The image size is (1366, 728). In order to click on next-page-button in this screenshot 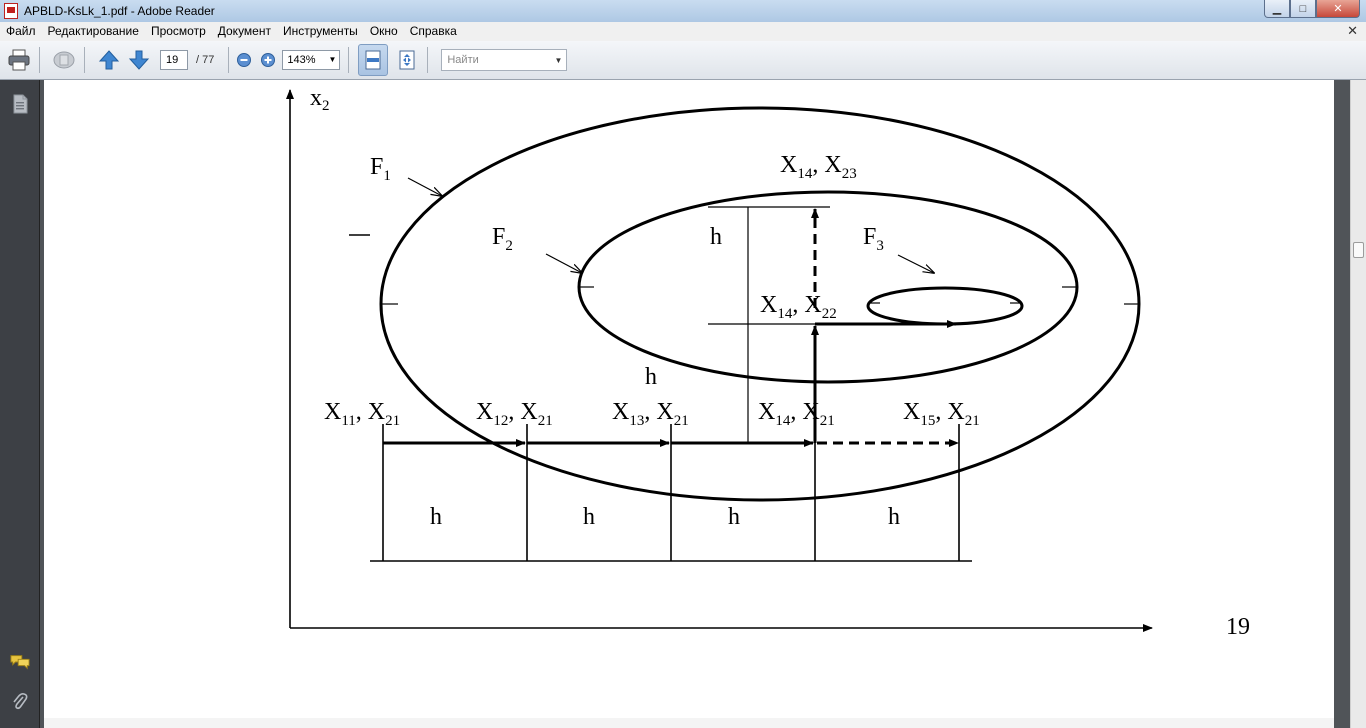, I will do `click(139, 60)`.